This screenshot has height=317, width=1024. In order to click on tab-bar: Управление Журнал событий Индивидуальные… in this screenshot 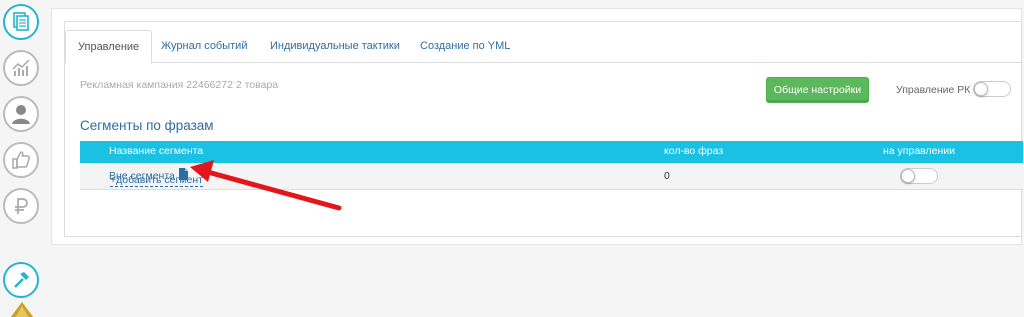, I will do `click(544, 43)`.